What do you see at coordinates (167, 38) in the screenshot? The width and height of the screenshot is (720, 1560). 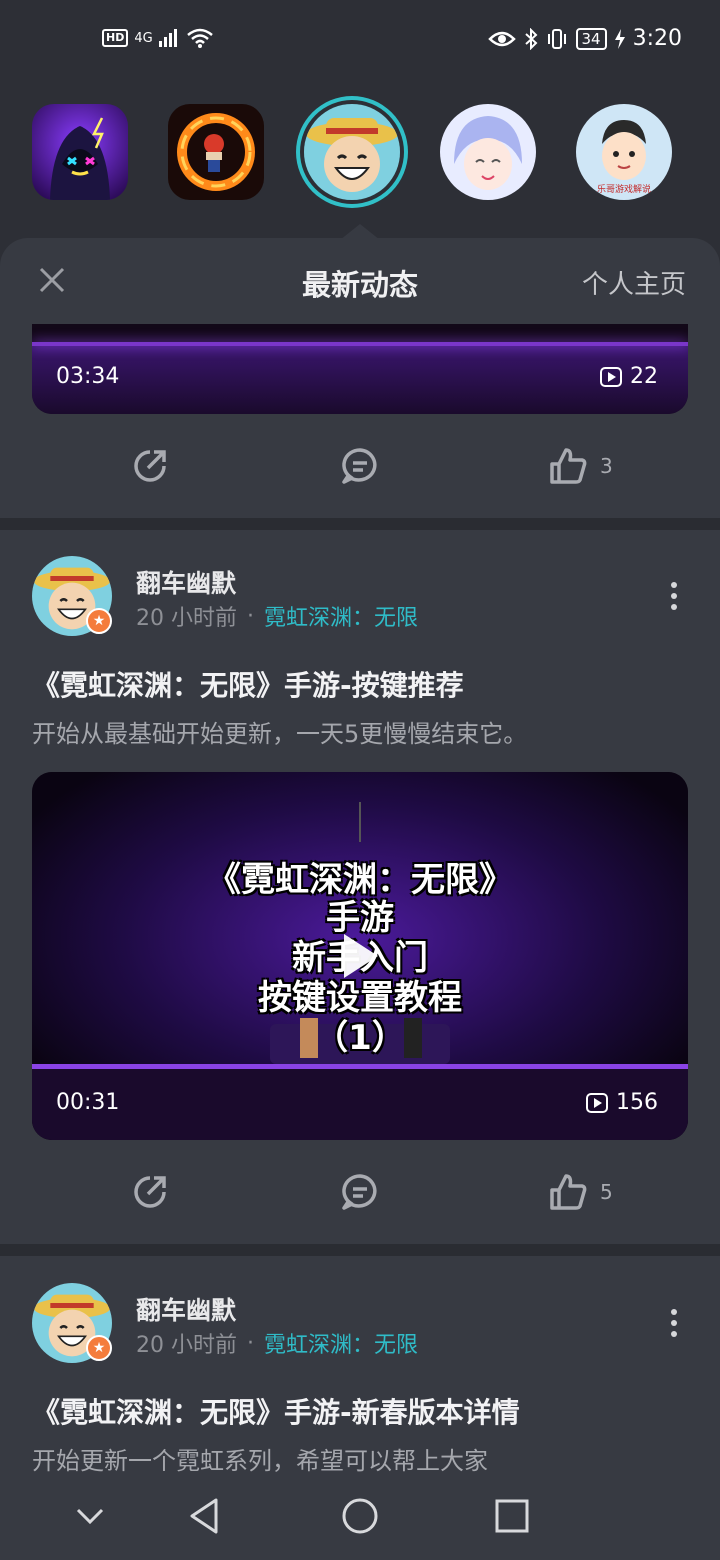 I see `signal-icon` at bounding box center [167, 38].